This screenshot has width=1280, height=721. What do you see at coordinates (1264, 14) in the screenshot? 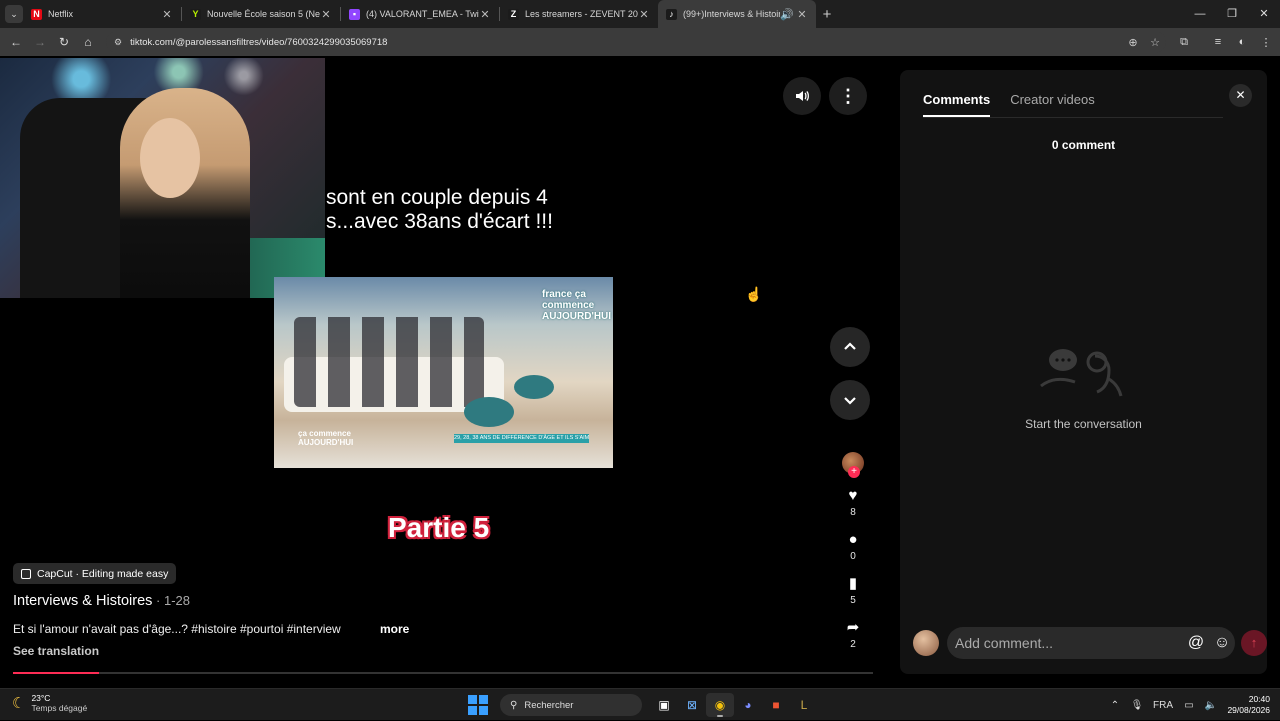
I see `close-window-icon: ✕` at bounding box center [1264, 14].